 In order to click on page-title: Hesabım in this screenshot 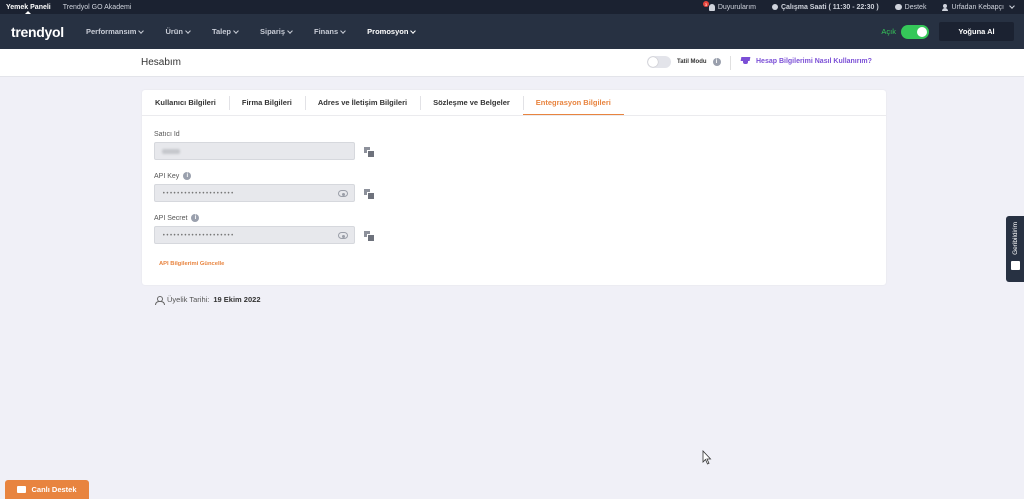, I will do `click(161, 62)`.